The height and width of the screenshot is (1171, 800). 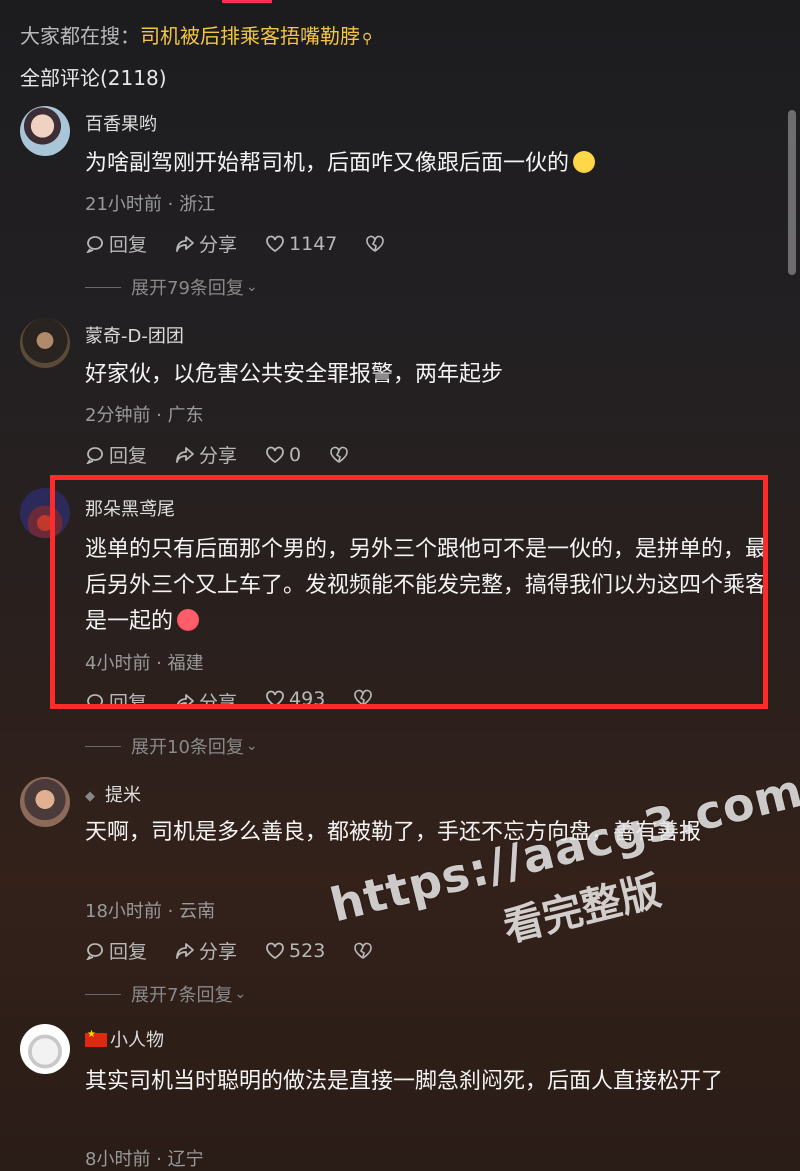 What do you see at coordinates (130, 508) in the screenshot?
I see `comment-username: 那朵黑鸢尾` at bounding box center [130, 508].